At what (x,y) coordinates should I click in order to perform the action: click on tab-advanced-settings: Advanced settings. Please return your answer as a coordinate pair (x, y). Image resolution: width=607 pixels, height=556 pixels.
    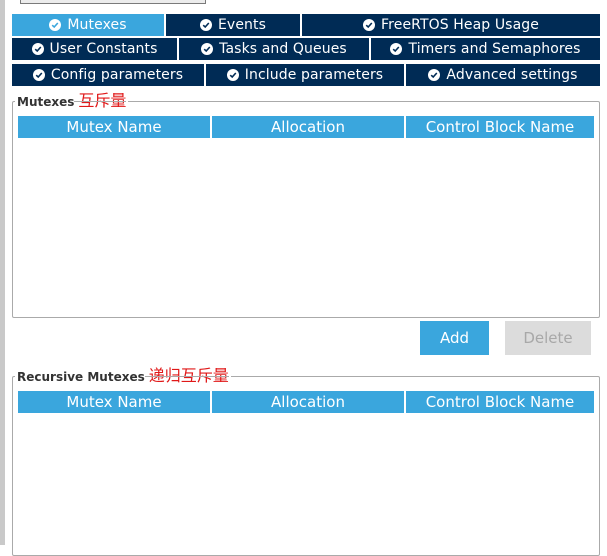
    Looking at the image, I should click on (503, 75).